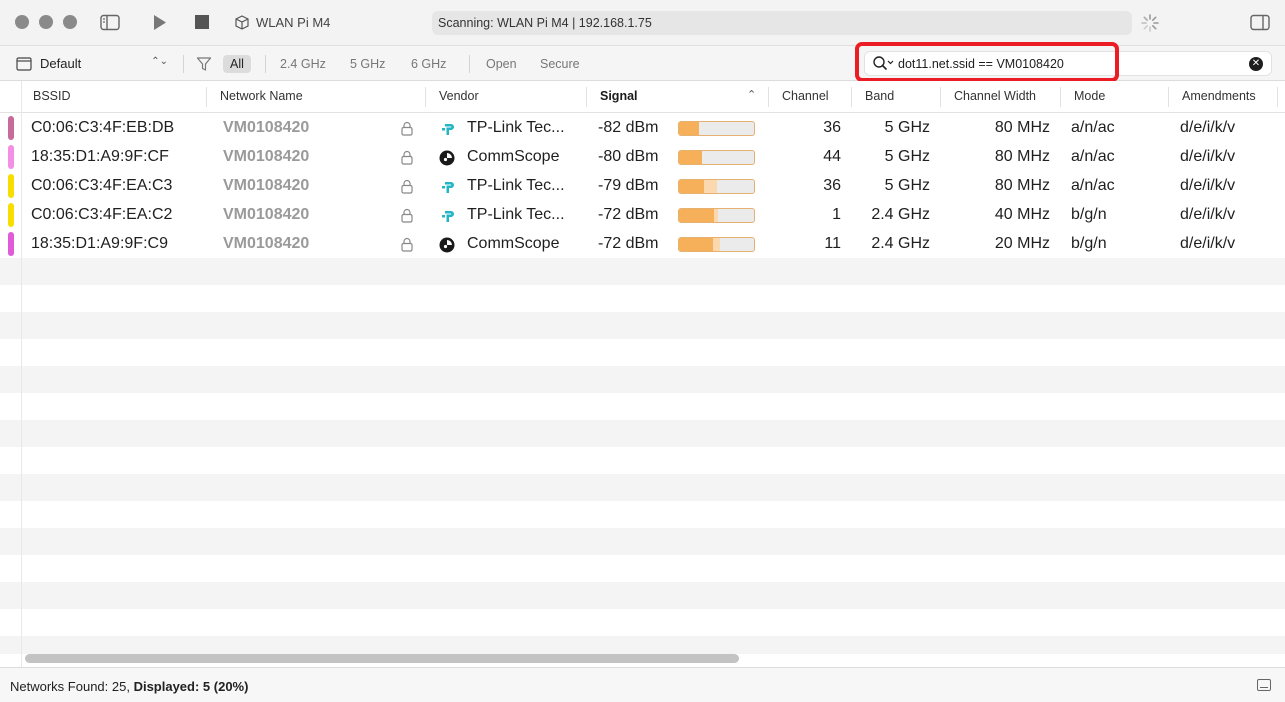 The width and height of the screenshot is (1285, 702). What do you see at coordinates (1260, 22) in the screenshot?
I see `inspector-toggle-icon` at bounding box center [1260, 22].